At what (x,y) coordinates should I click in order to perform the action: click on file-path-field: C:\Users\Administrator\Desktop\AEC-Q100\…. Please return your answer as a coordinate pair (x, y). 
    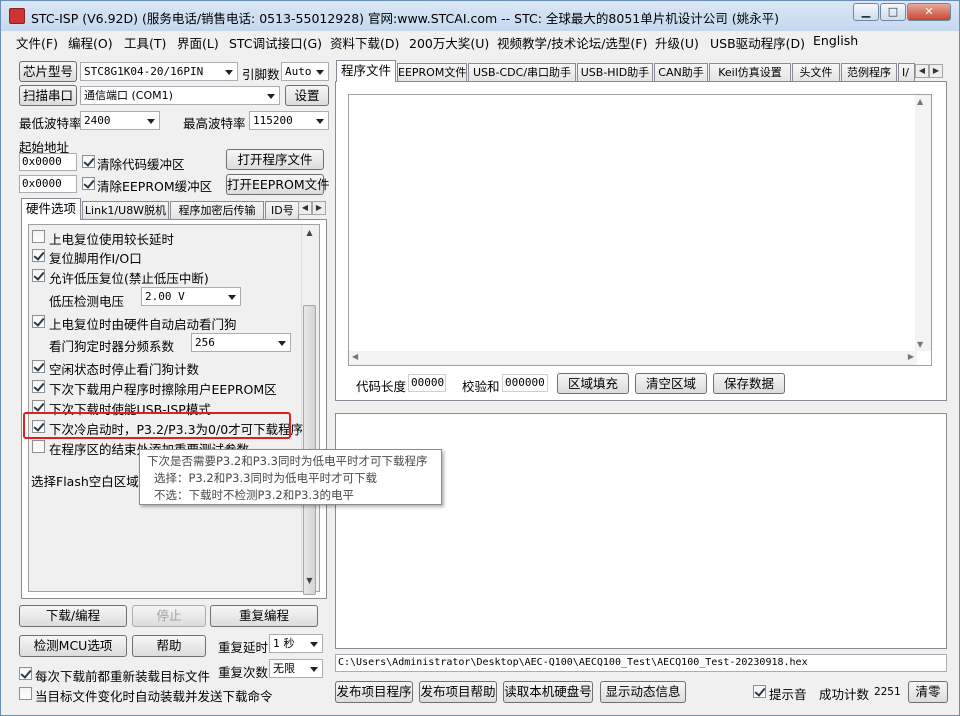
    Looking at the image, I should click on (641, 663).